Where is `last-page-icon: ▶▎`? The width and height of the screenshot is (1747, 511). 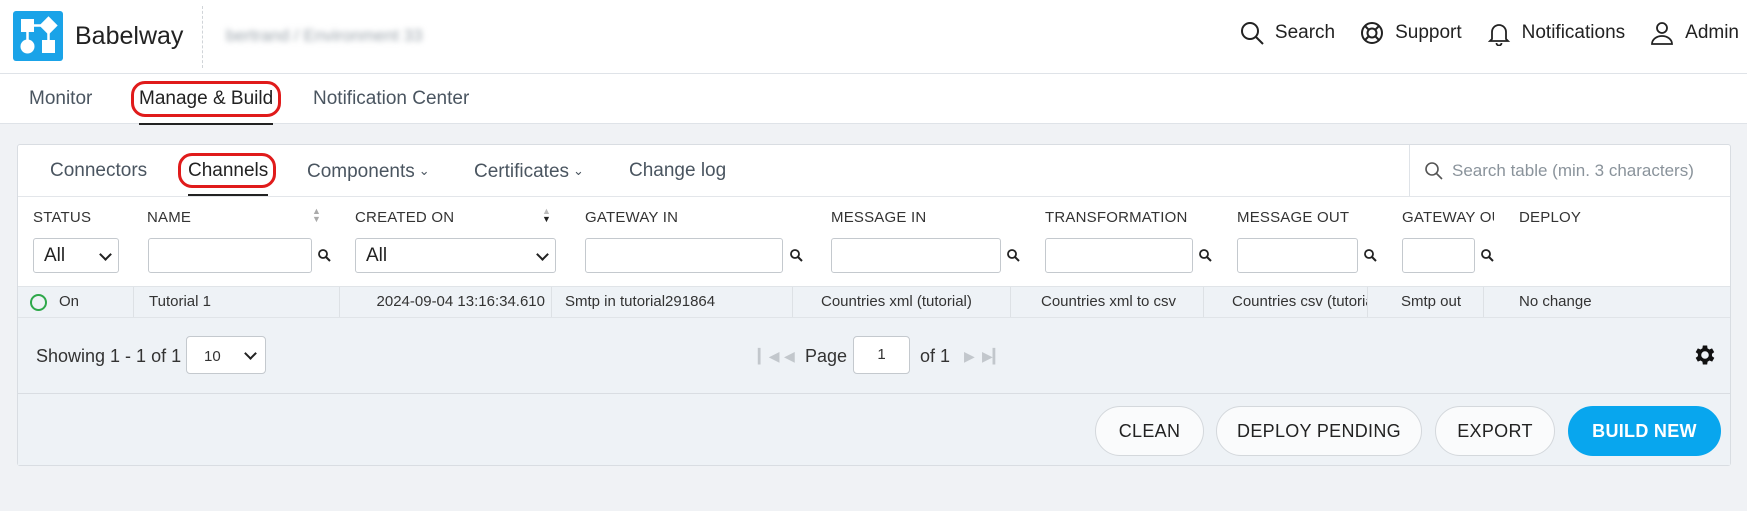 last-page-icon: ▶▎ is located at coordinates (993, 356).